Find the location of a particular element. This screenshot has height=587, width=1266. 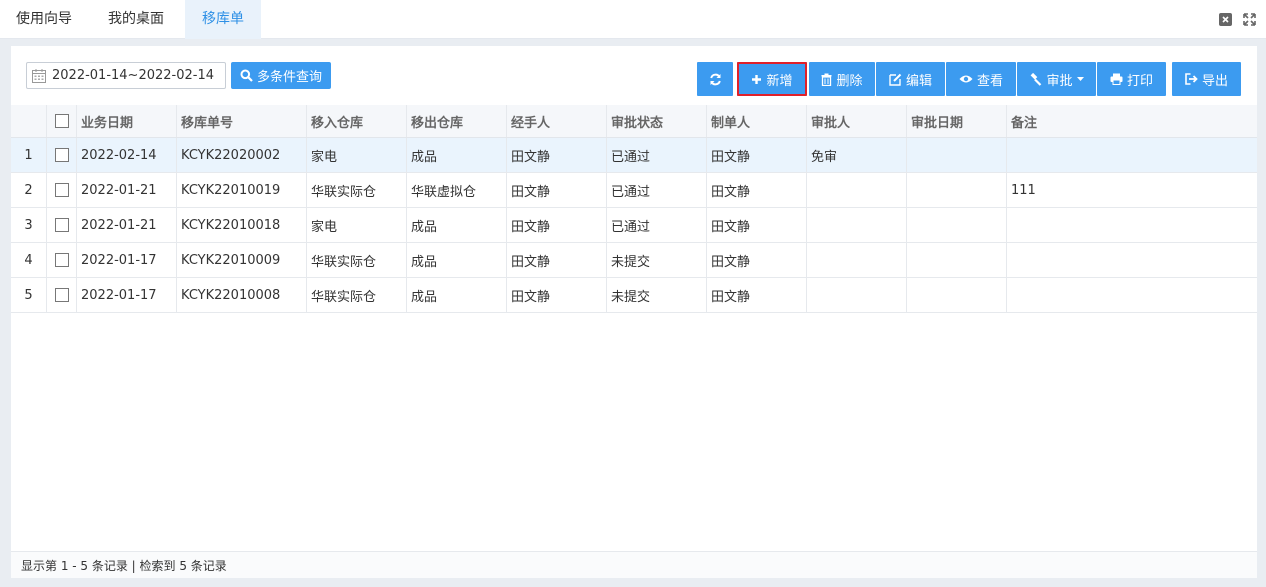

cell-order-no: KCYK22010018 is located at coordinates (242, 225).